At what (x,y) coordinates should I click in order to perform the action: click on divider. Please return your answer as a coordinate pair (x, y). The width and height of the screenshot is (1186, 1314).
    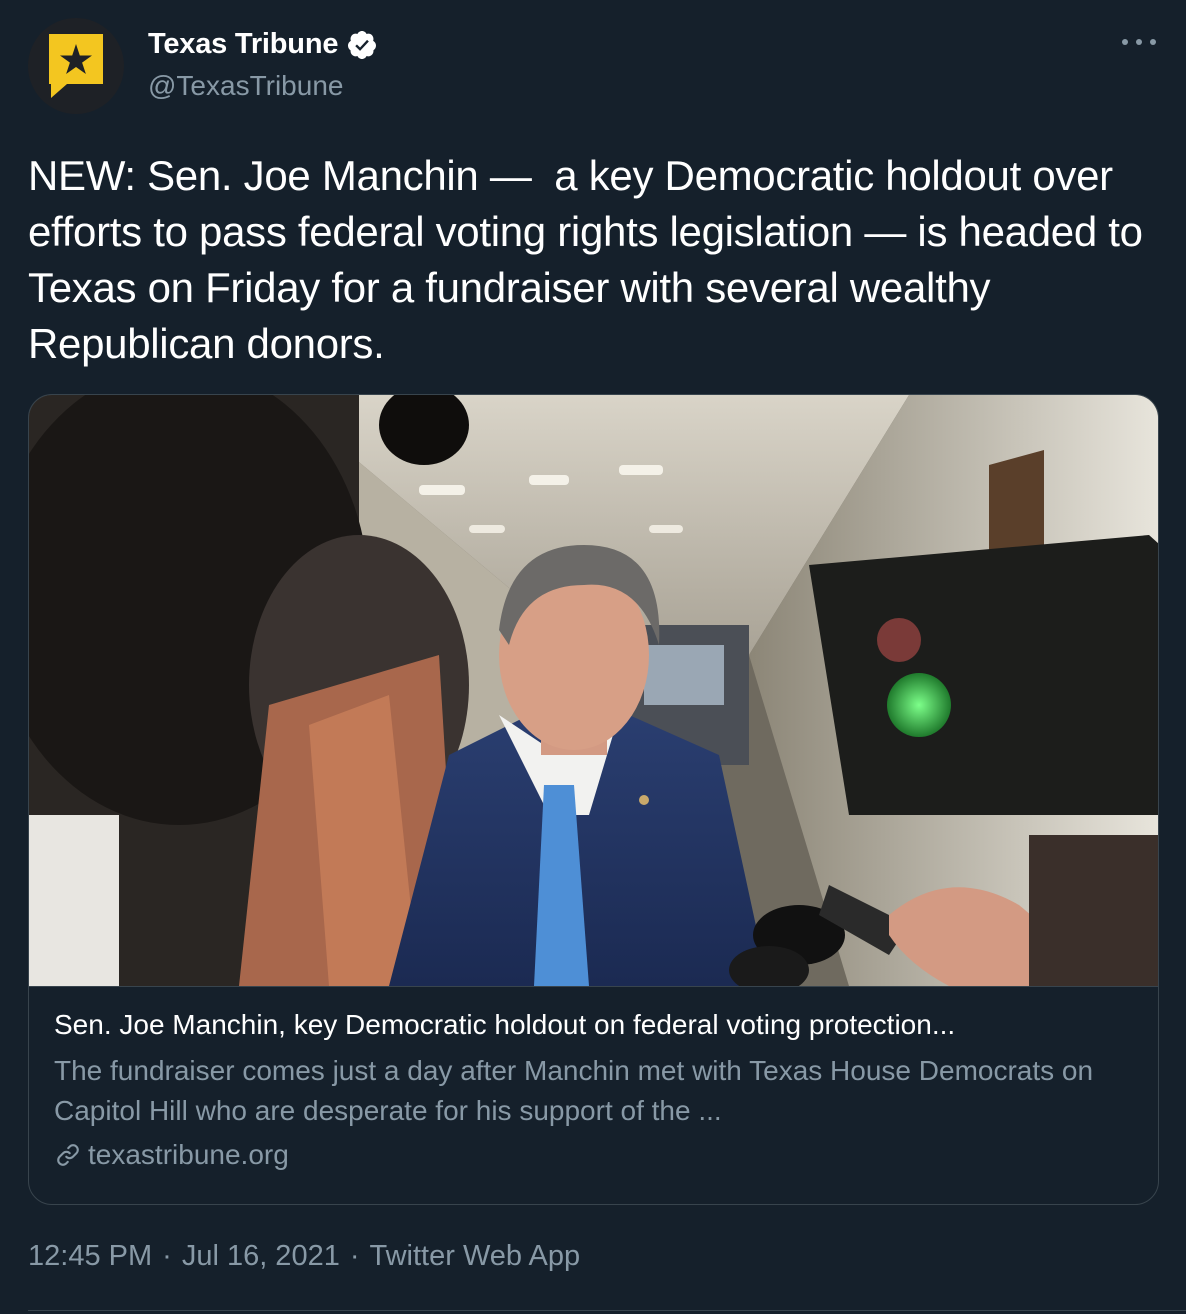
    Looking at the image, I should click on (607, 1310).